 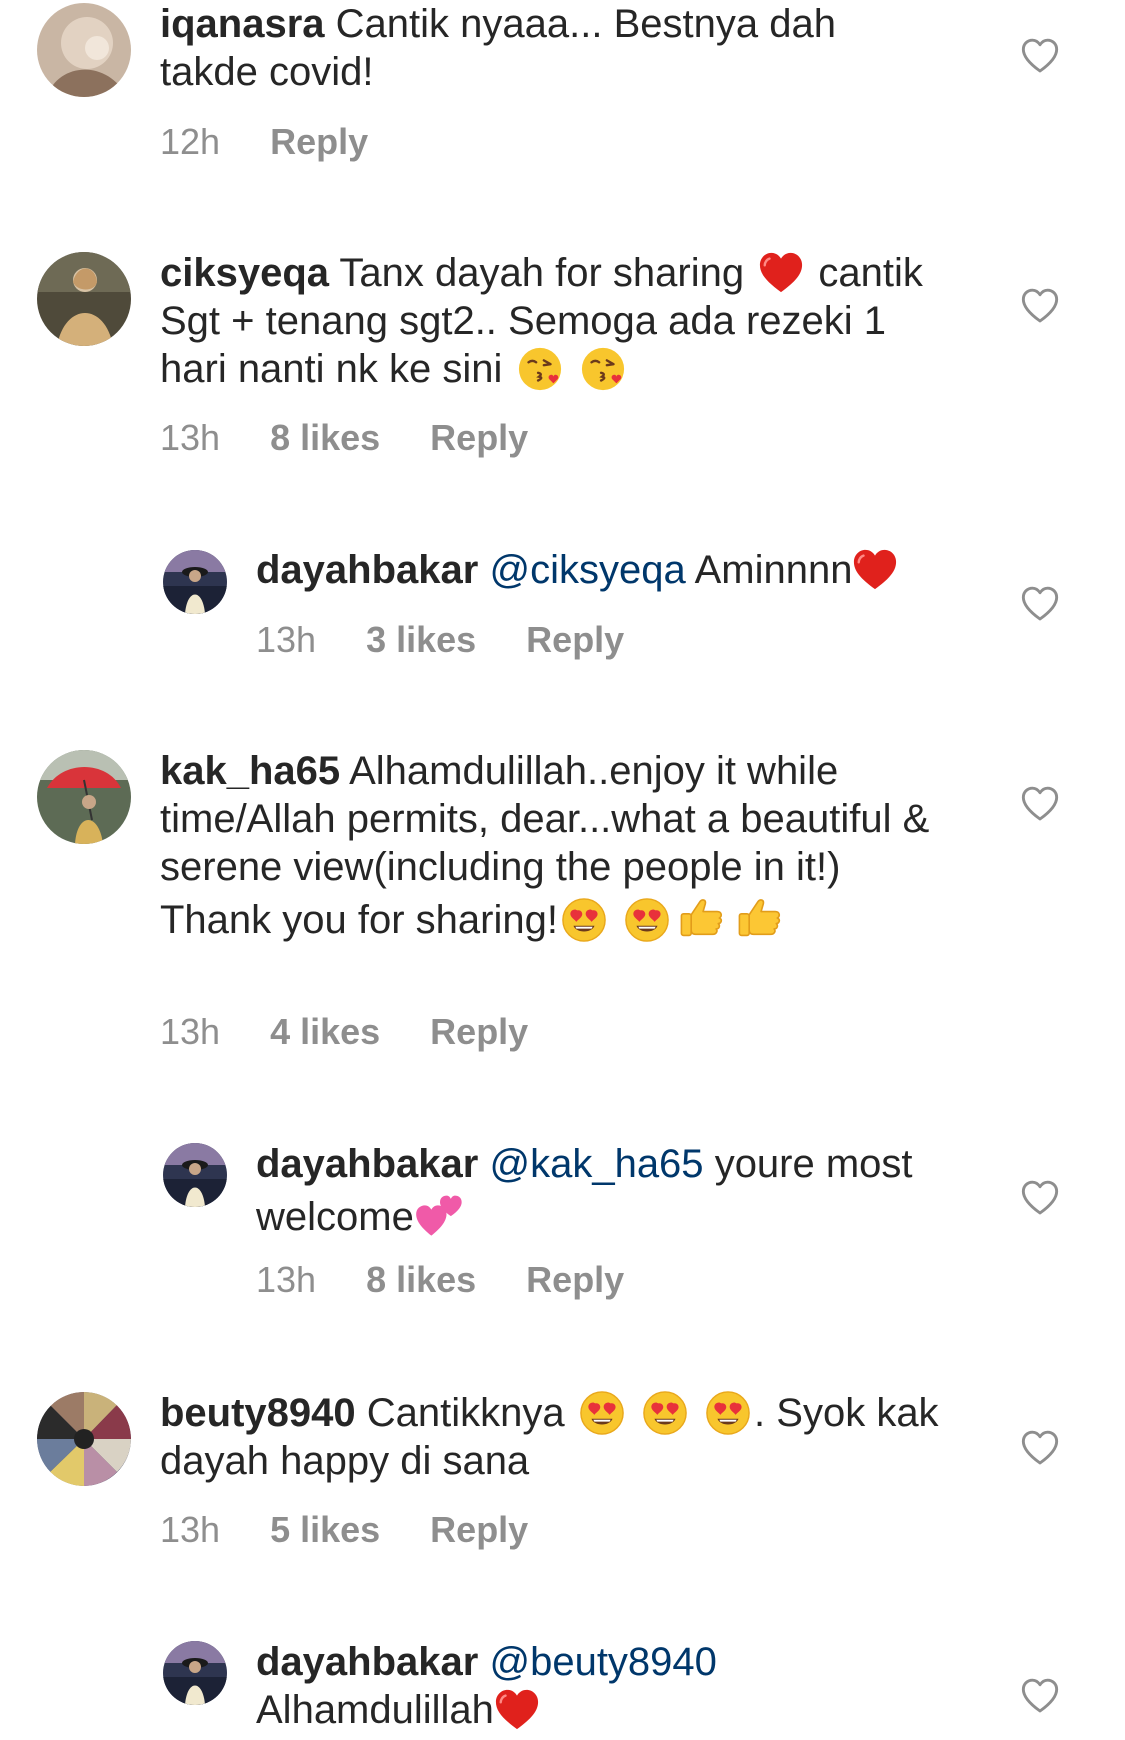 What do you see at coordinates (325, 1032) in the screenshot?
I see `comment-likes: 4 likes` at bounding box center [325, 1032].